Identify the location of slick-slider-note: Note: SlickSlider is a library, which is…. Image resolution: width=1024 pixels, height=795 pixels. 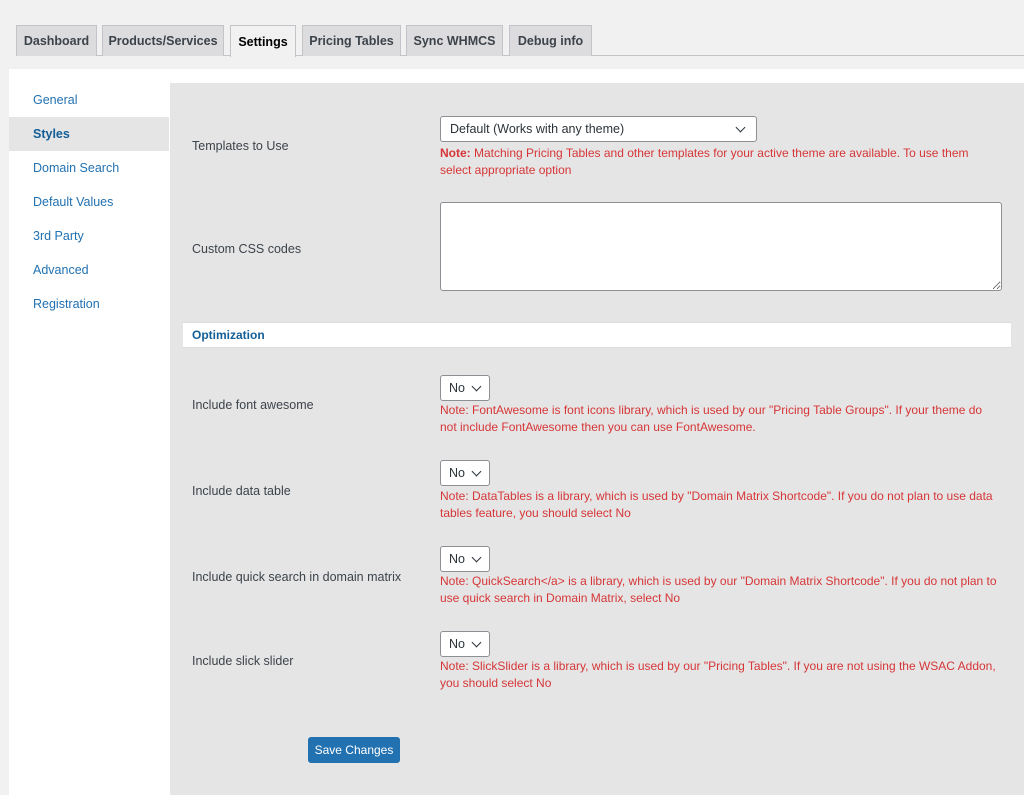
(718, 674).